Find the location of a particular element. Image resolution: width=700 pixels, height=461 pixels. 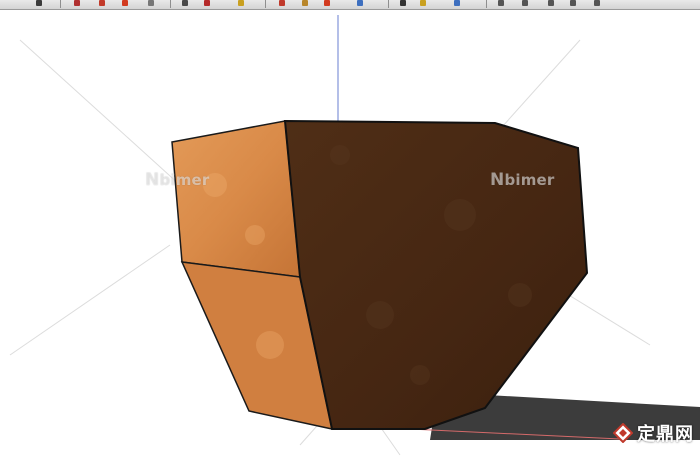

bucket-icon is located at coordinates (151, 3).